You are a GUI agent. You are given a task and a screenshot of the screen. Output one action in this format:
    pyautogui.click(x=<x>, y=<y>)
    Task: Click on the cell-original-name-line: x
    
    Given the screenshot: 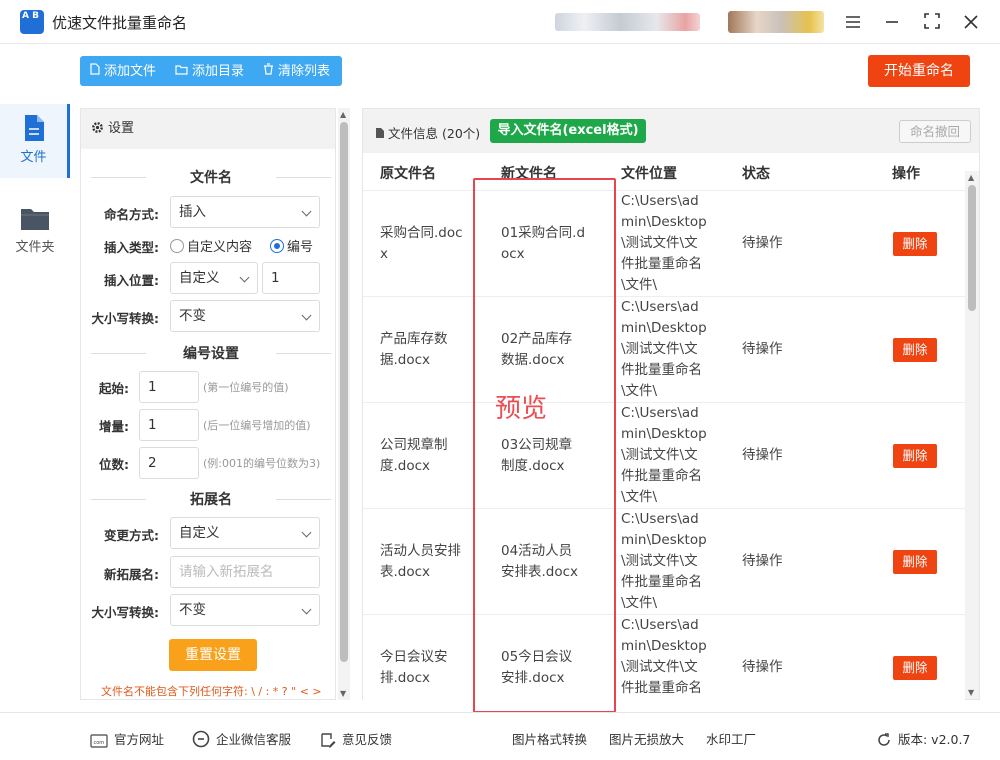 What is the action you would take?
    pyautogui.click(x=384, y=254)
    